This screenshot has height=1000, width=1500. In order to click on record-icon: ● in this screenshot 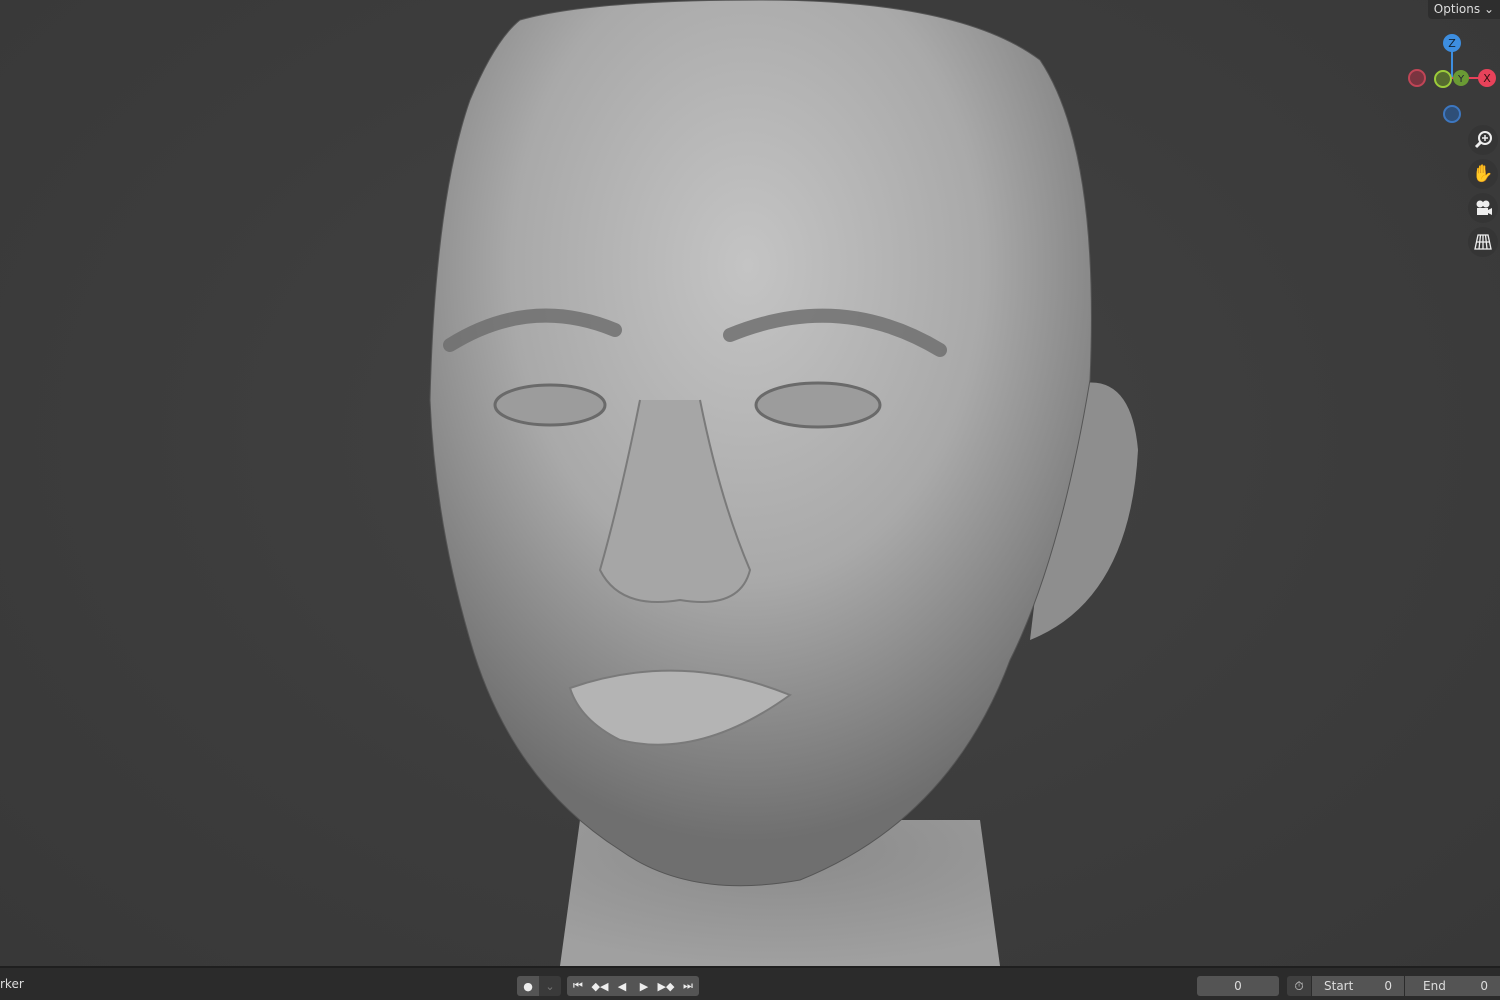, I will do `click(528, 986)`.